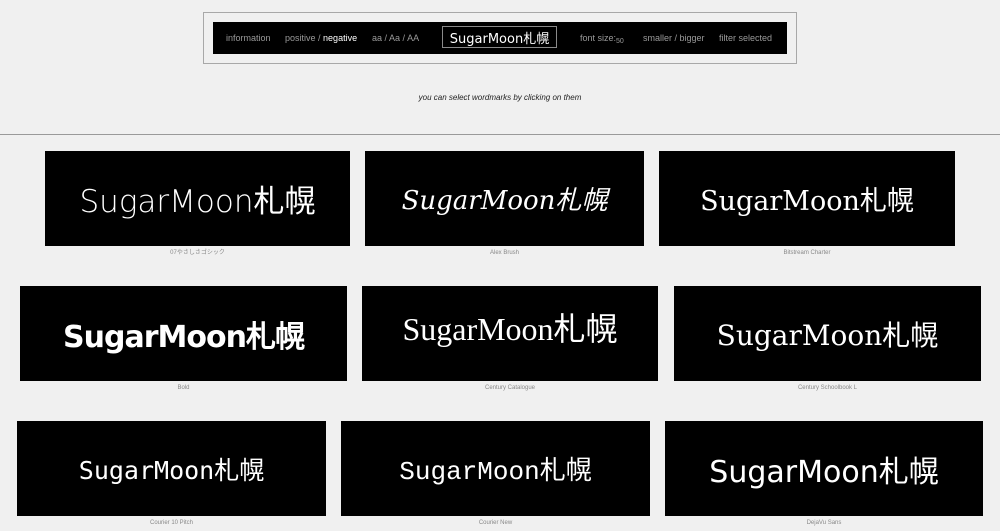 The height and width of the screenshot is (531, 1000). I want to click on wordmark-font-label: Century Catalogue, so click(510, 388).